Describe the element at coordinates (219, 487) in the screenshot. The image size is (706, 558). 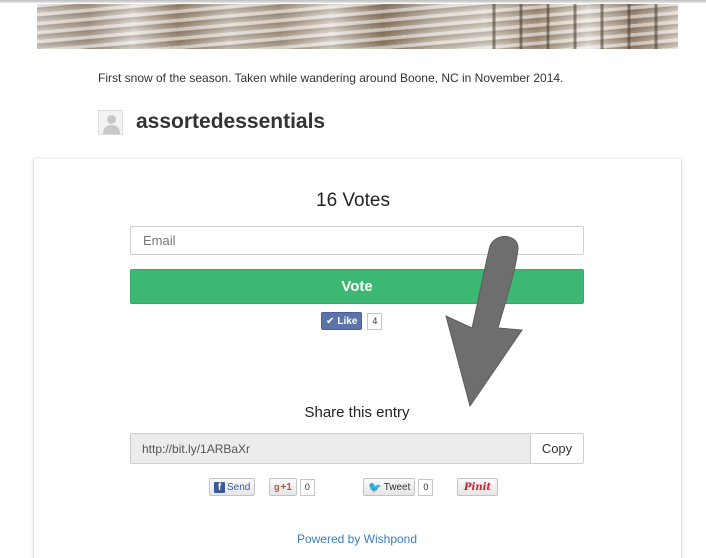
I see `facebook-icon: f` at that location.